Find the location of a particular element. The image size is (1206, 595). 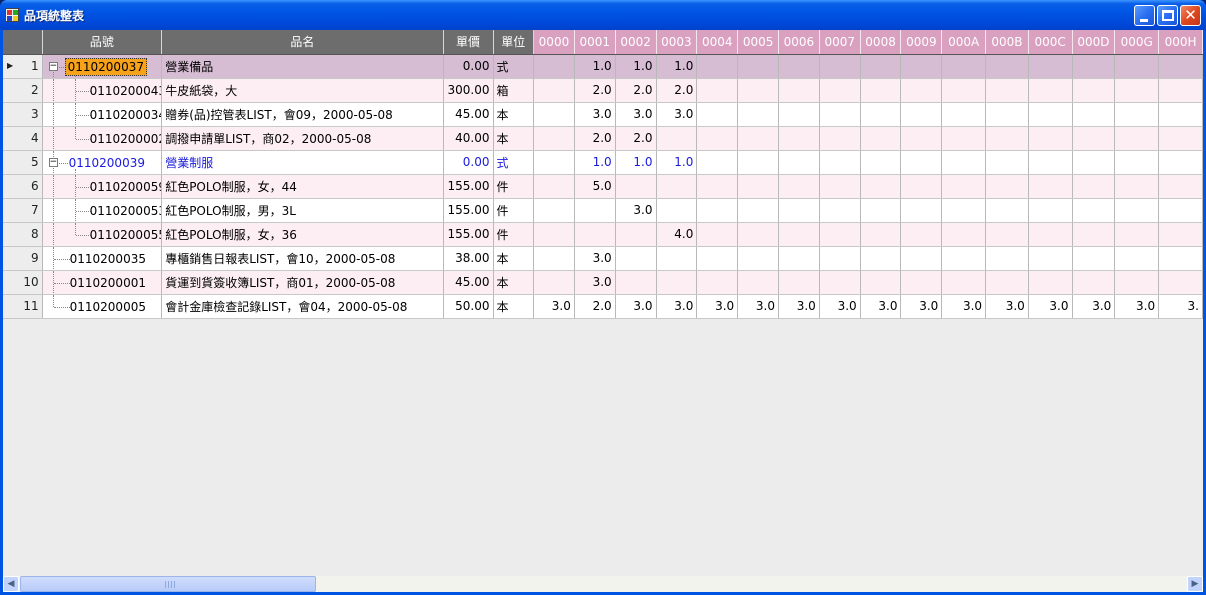

cell-qty: 3. is located at coordinates (1180, 306).